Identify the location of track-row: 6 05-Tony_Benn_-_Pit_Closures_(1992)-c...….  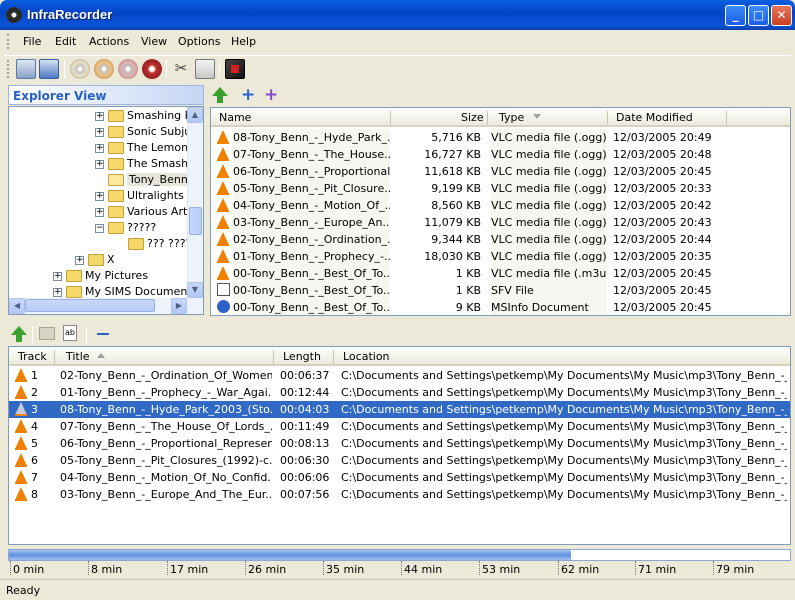
(399, 460).